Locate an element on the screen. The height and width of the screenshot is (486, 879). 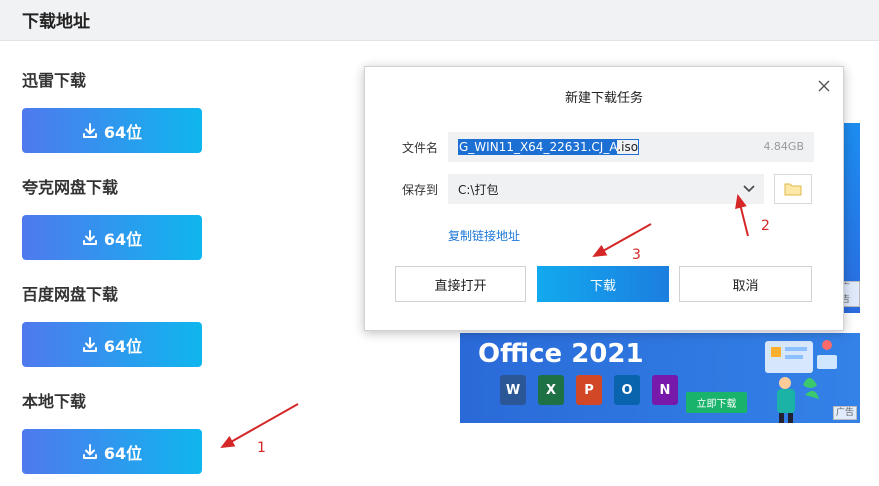
page-header: 下载地址 is located at coordinates (439, 20).